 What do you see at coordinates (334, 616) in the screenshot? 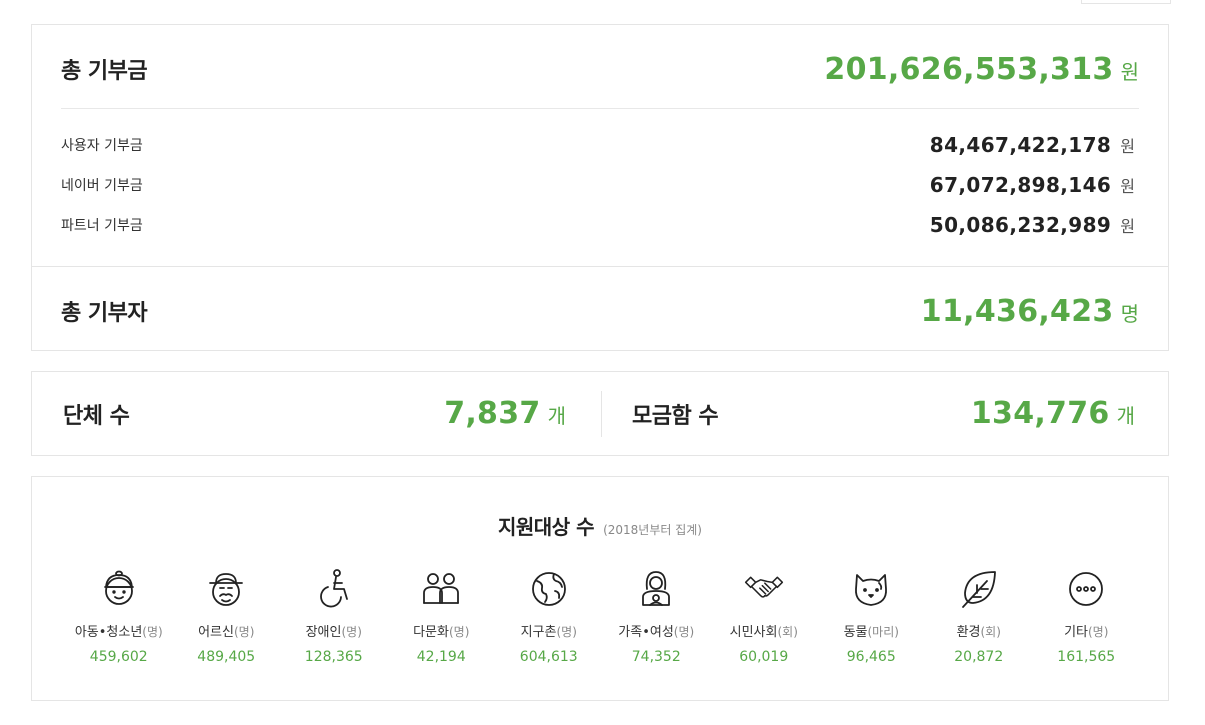
I see `category-disabled: 장애인(명) 128,365` at bounding box center [334, 616].